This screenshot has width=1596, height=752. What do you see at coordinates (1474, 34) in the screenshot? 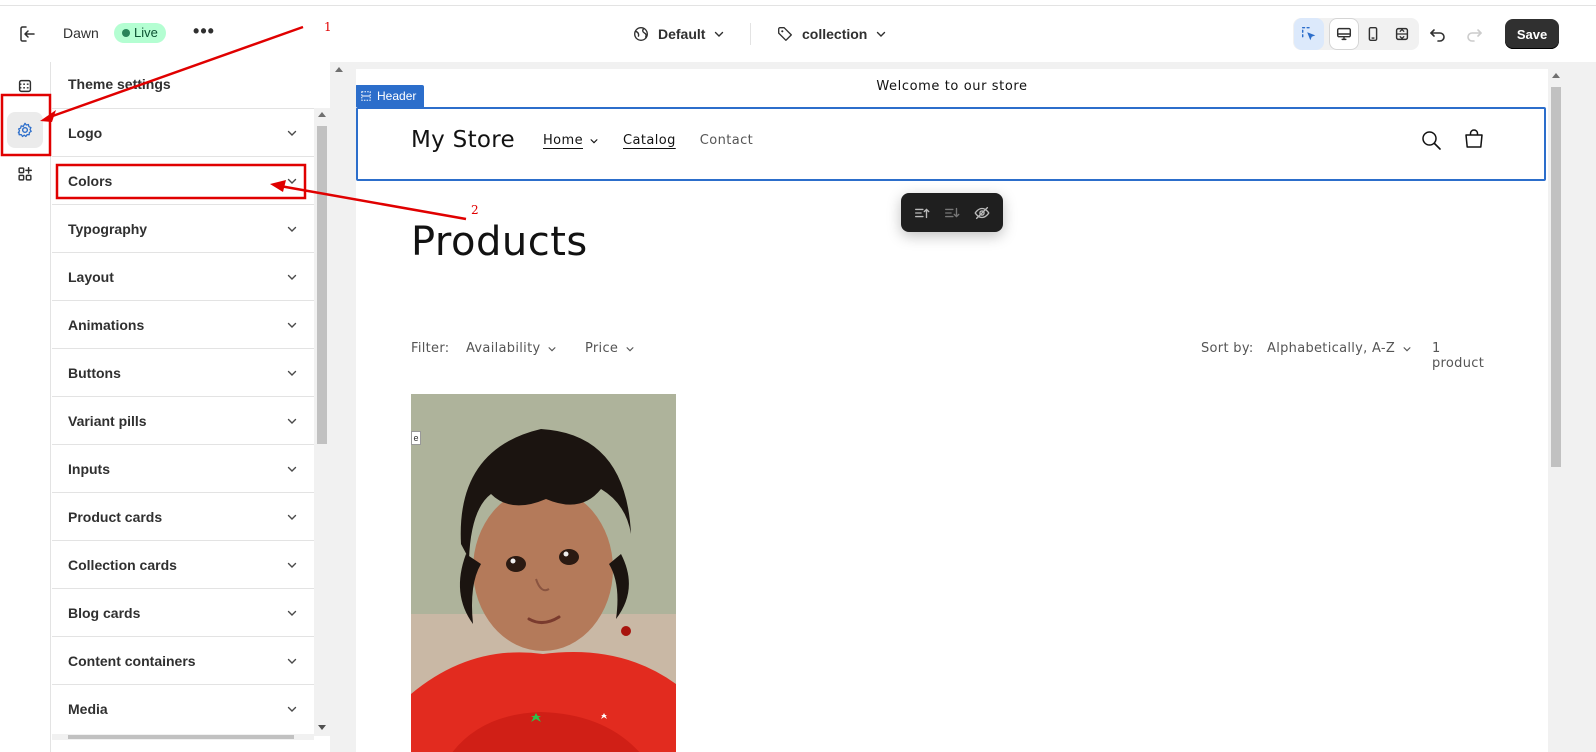
I see `redo-icon` at bounding box center [1474, 34].